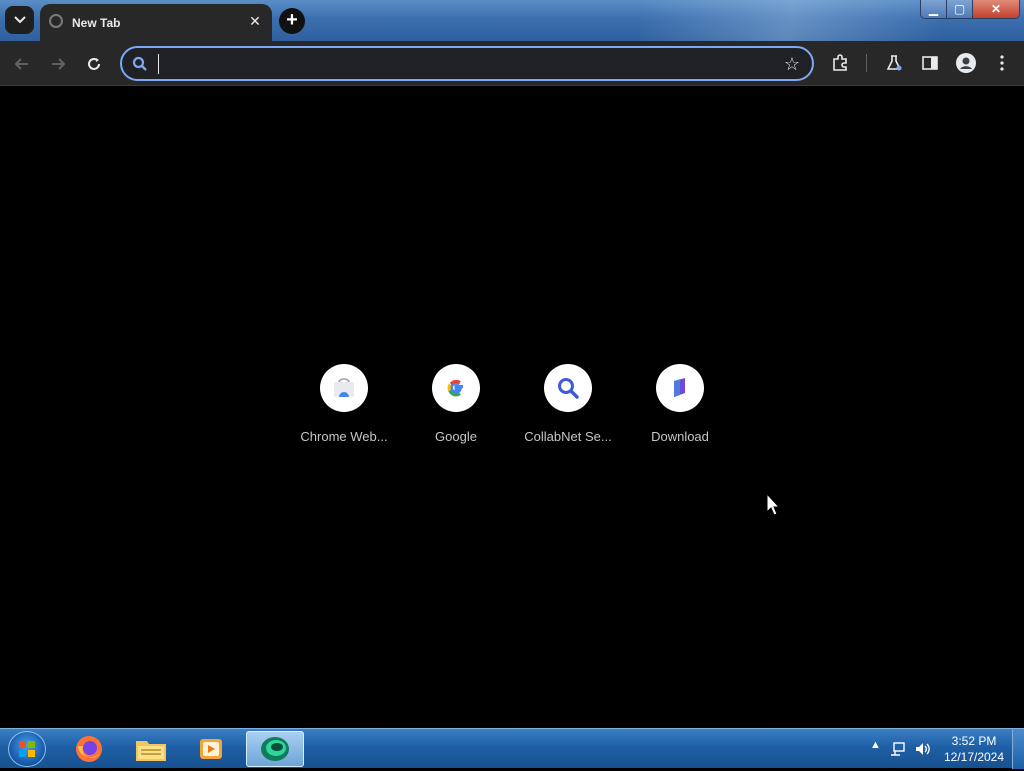  I want to click on media-player-icon, so click(211, 749).